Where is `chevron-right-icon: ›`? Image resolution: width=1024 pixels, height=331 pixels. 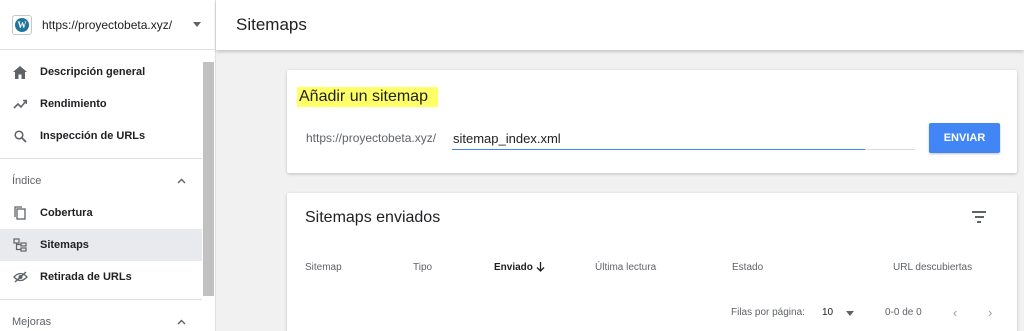
chevron-right-icon: › is located at coordinates (990, 312).